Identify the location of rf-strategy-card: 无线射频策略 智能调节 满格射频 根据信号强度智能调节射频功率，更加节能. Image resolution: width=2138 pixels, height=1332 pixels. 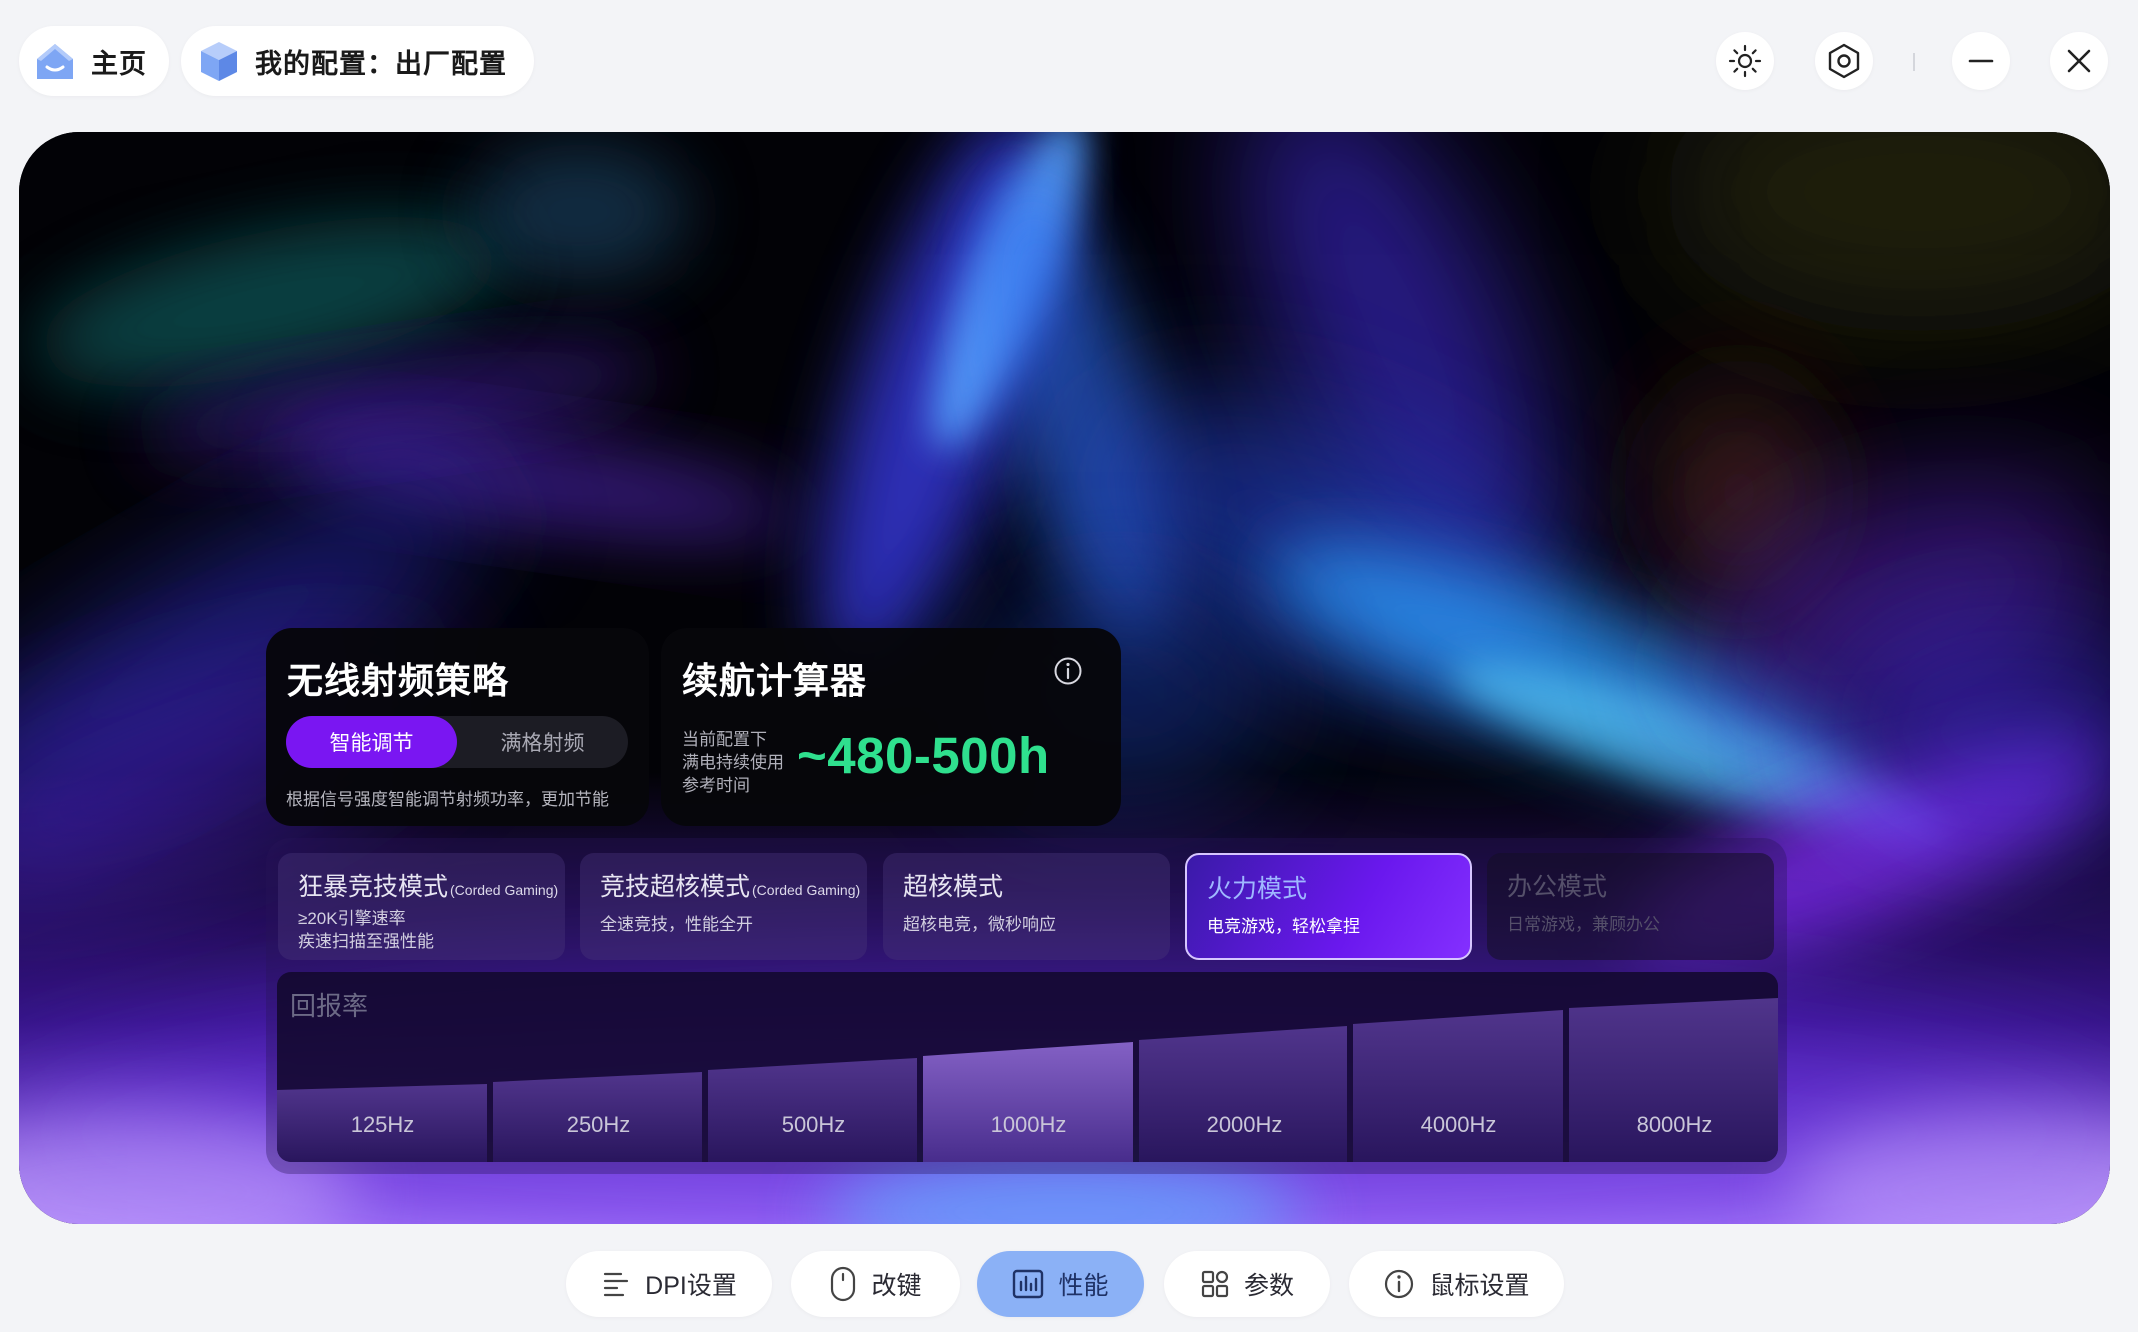
(457, 727).